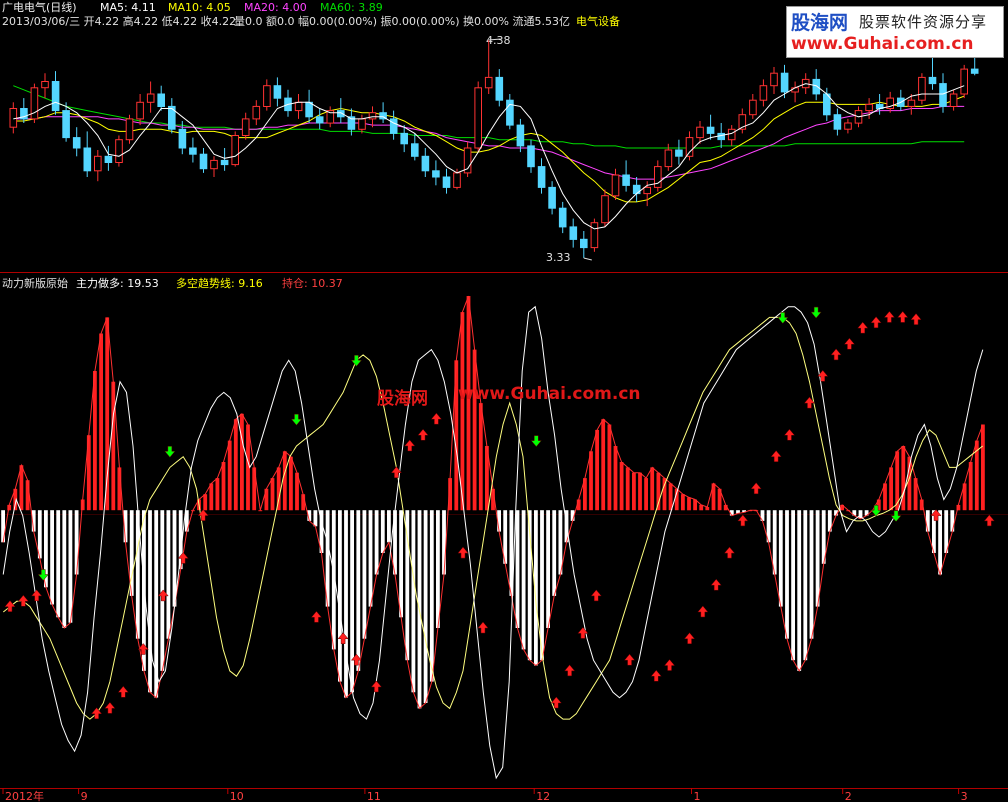  What do you see at coordinates (35, 283) in the screenshot?
I see `indicator-name: 动力新版原始` at bounding box center [35, 283].